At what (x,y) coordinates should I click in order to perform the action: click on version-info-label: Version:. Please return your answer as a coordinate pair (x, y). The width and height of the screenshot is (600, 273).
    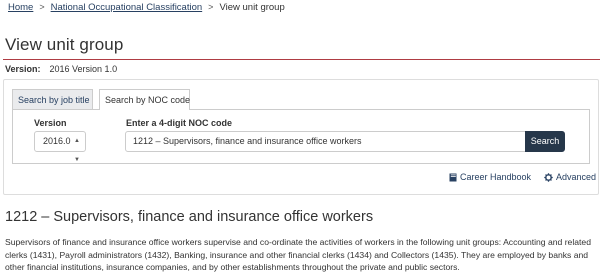
    Looking at the image, I should click on (23, 69).